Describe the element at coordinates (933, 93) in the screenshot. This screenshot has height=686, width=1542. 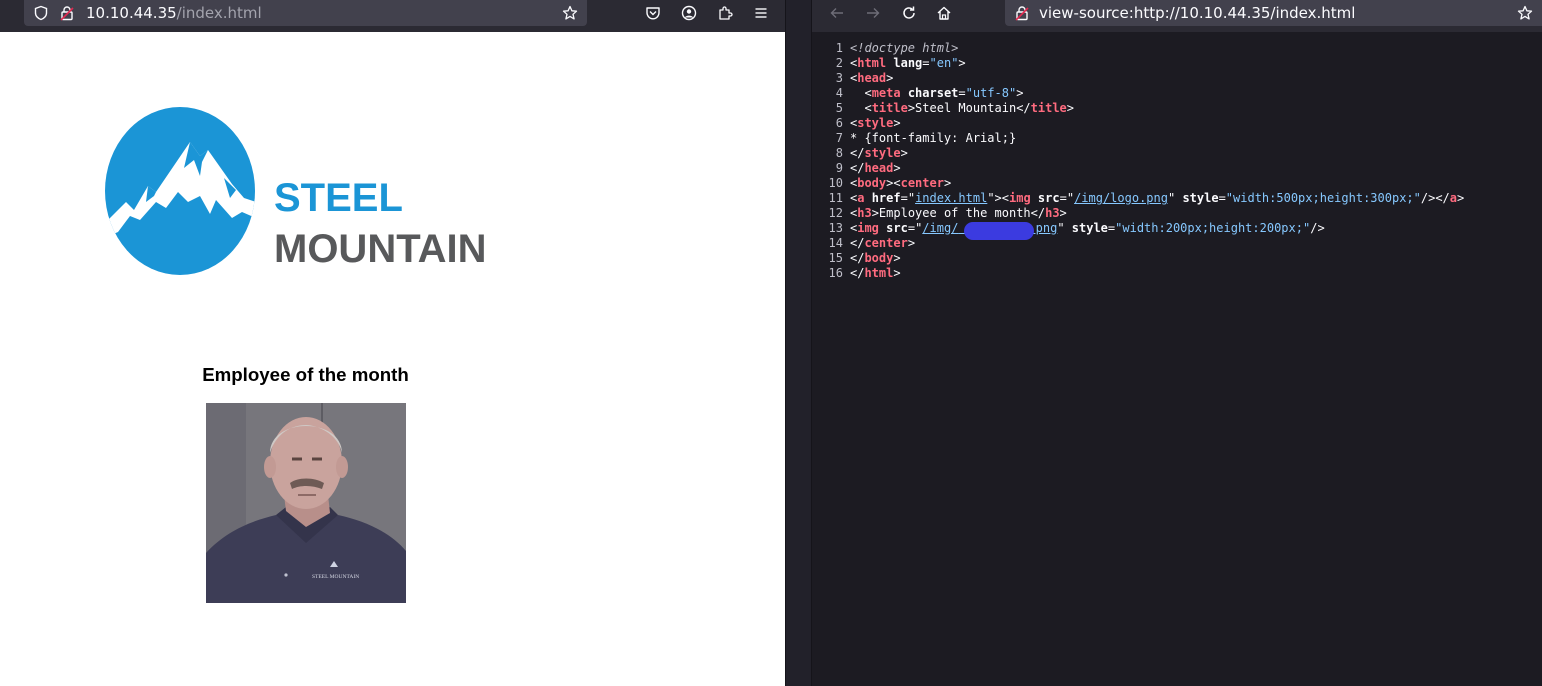
I see `attr-name: charset` at that location.